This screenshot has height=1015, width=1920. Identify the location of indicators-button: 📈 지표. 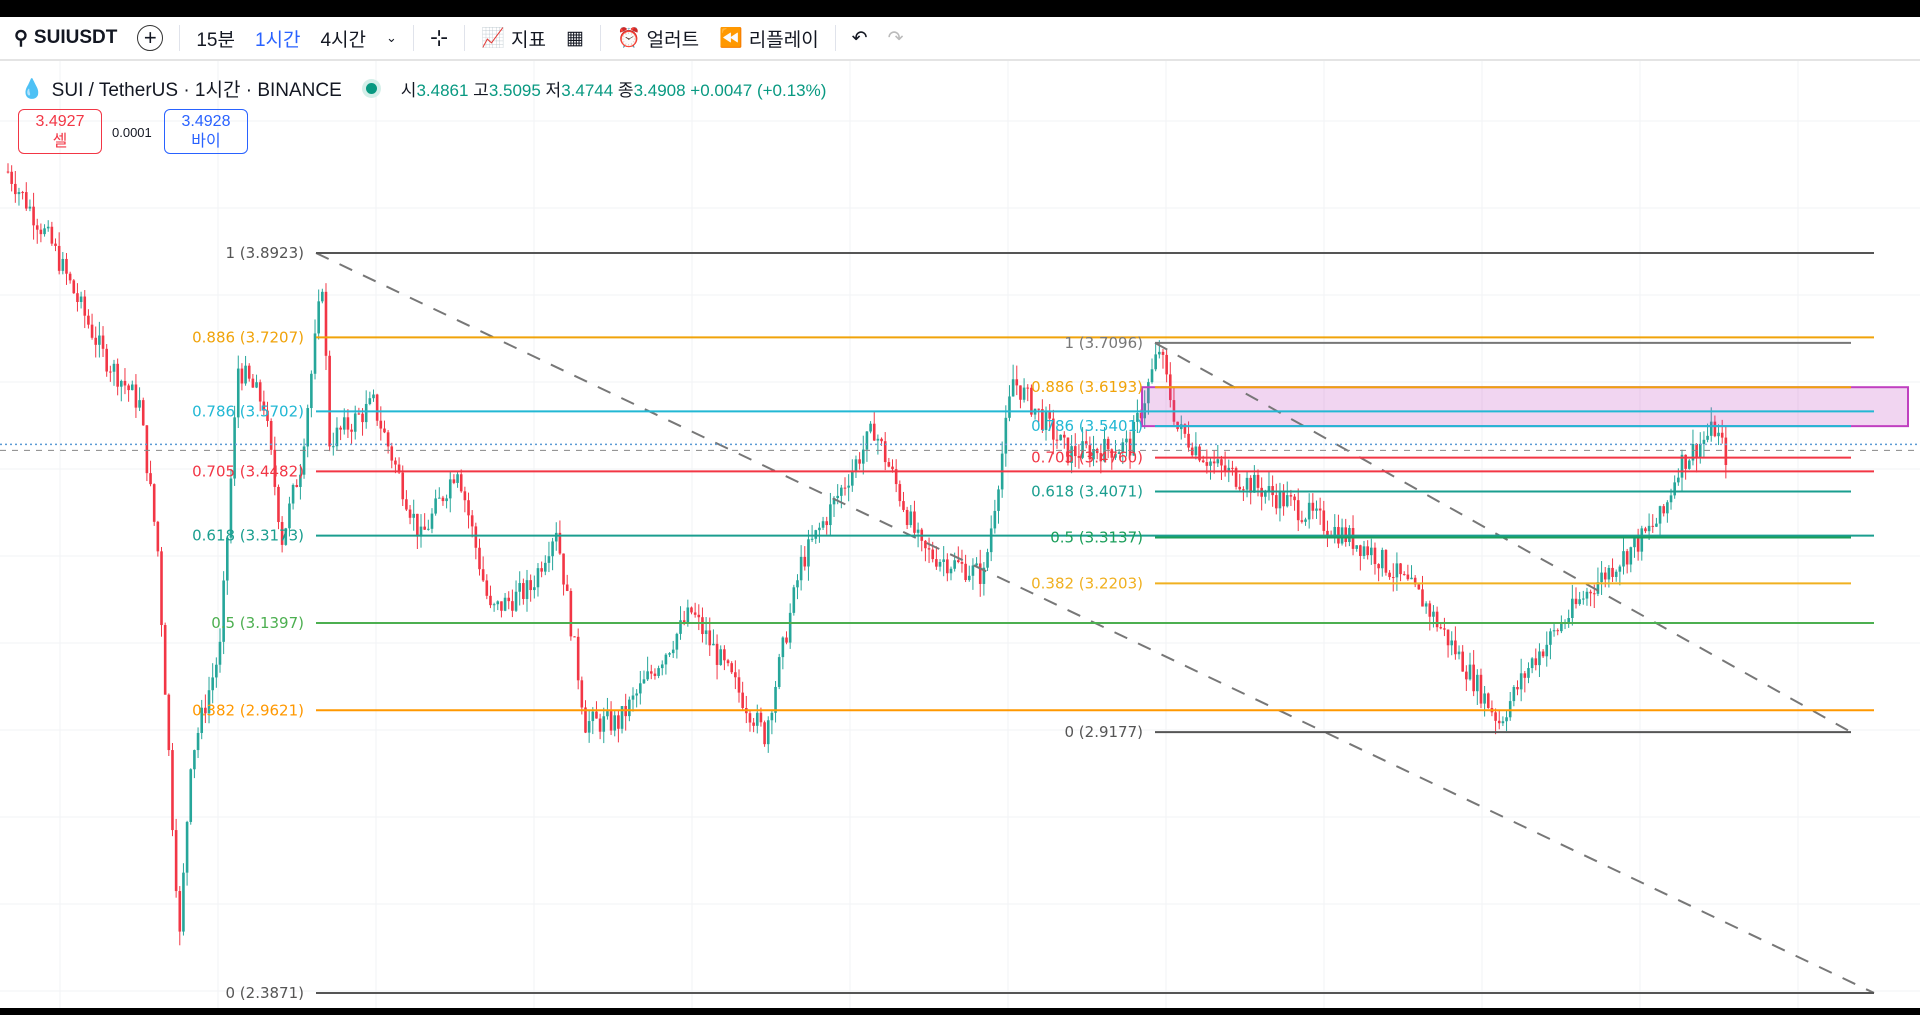
(513, 38).